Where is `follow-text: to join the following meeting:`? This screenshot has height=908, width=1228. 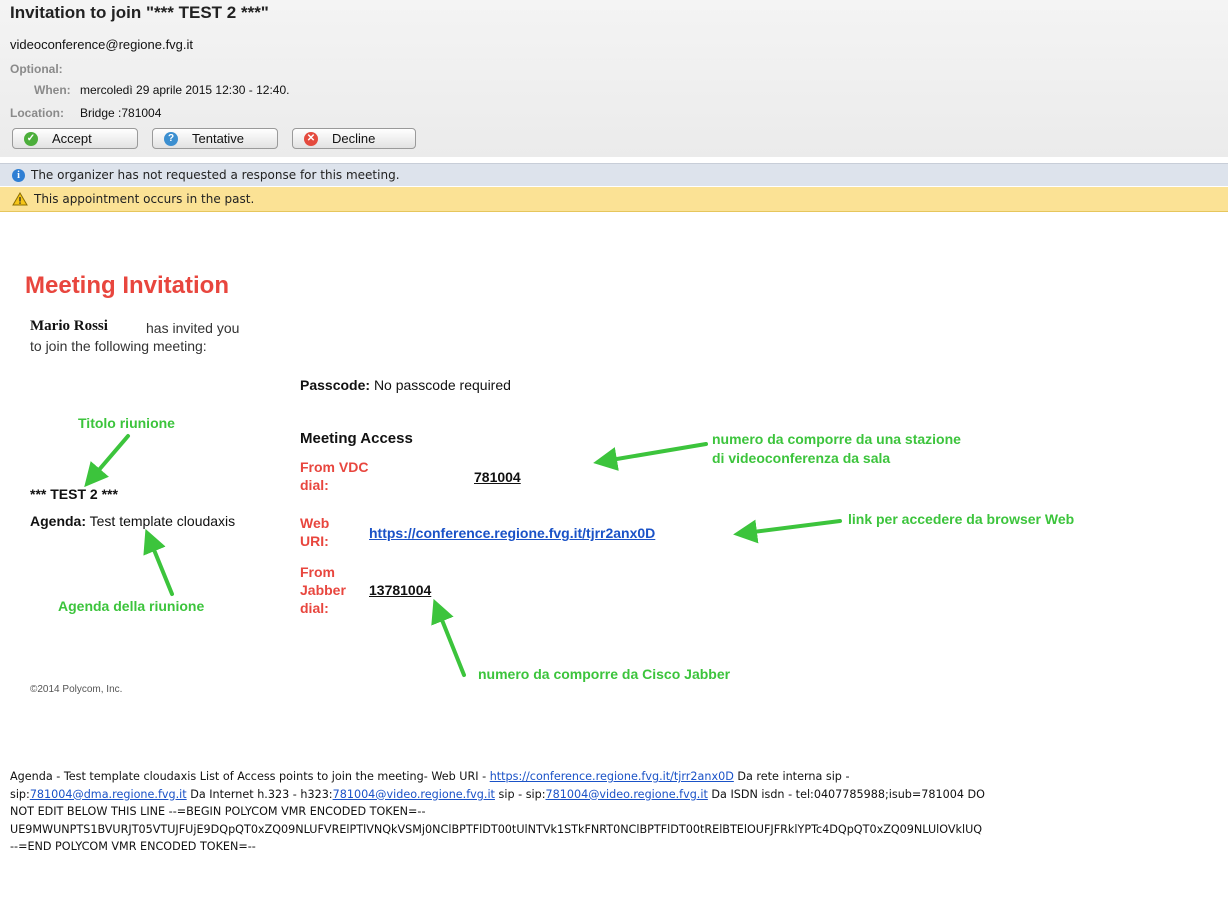
follow-text: to join the following meeting: is located at coordinates (118, 346).